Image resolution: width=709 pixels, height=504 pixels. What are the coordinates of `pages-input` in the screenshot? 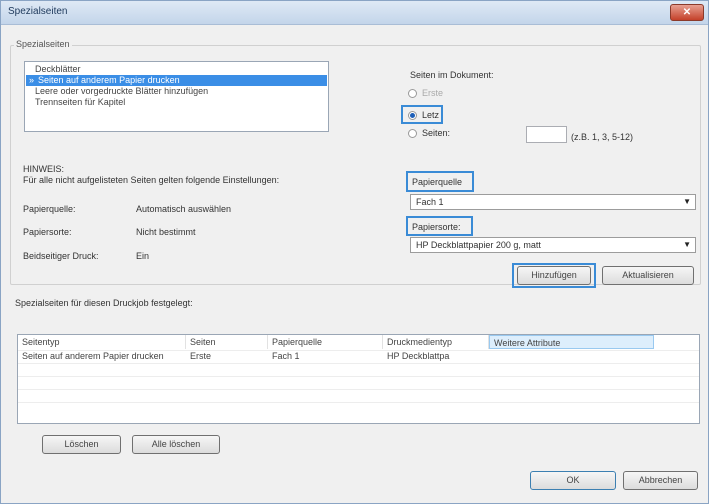 It's located at (546, 134).